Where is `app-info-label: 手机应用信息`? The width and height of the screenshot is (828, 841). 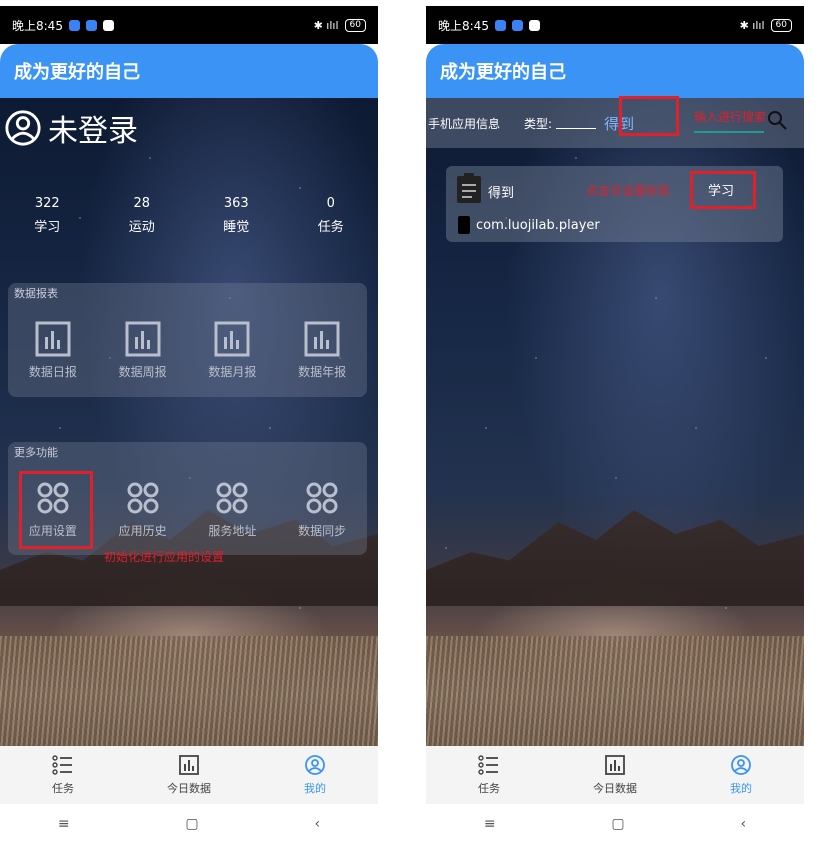 app-info-label: 手机应用信息 is located at coordinates (464, 123).